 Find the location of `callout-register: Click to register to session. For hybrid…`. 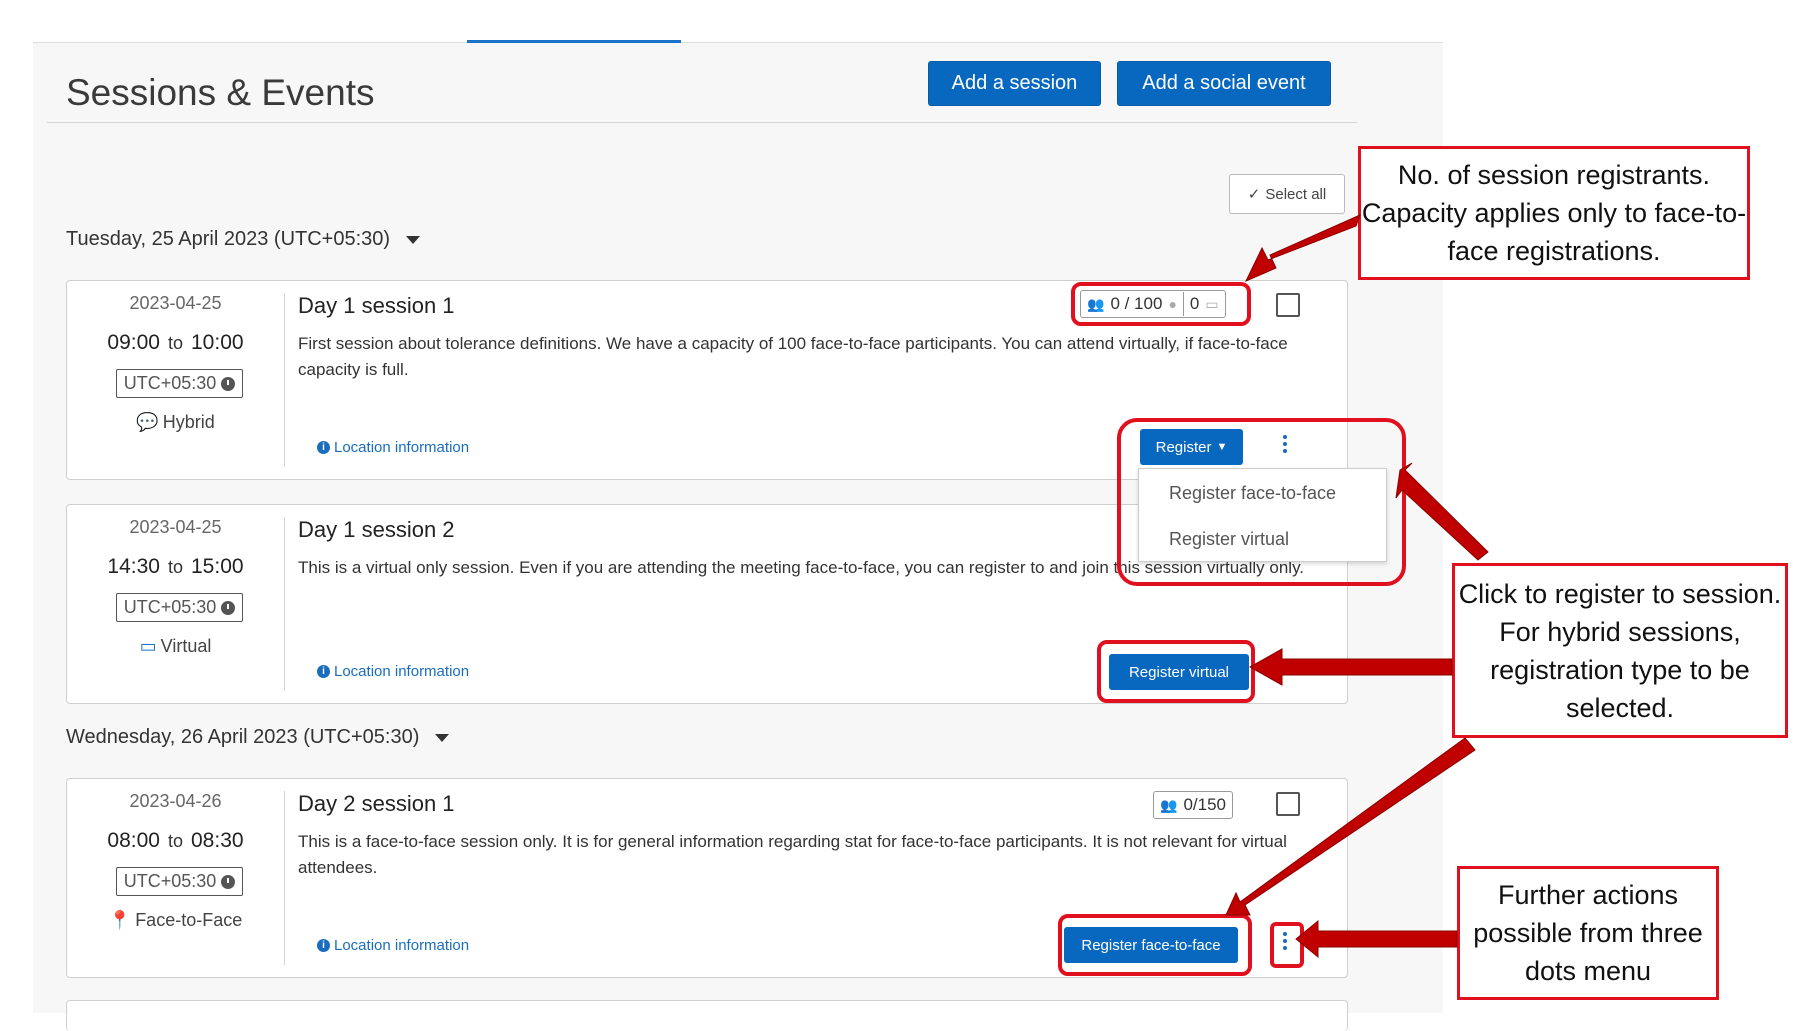

callout-register: Click to register to session. For hybrid… is located at coordinates (1620, 650).